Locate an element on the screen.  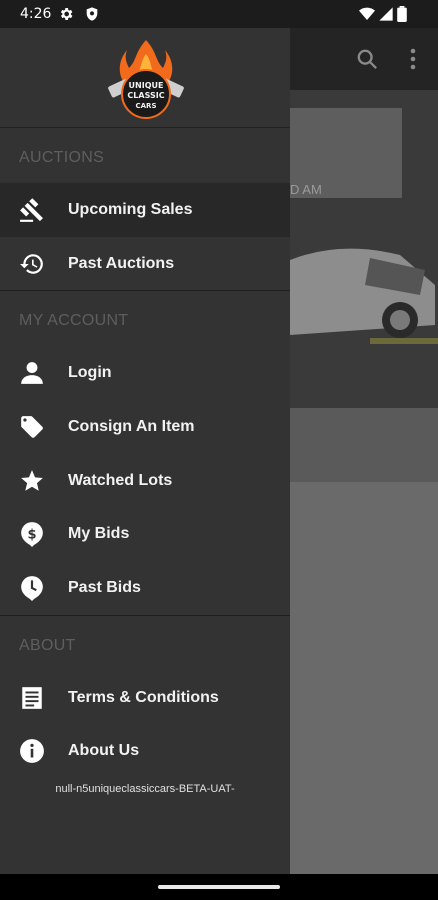
system-nav-bar is located at coordinates (219, 887).